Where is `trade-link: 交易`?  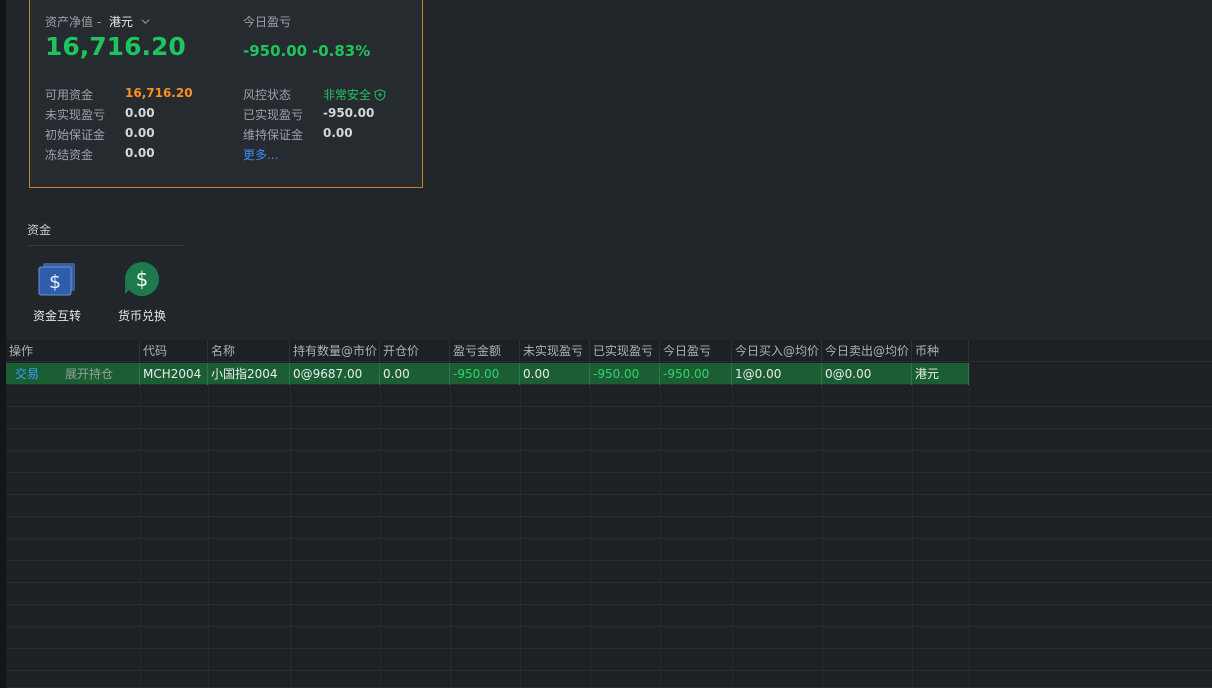
trade-link: 交易 is located at coordinates (27, 374).